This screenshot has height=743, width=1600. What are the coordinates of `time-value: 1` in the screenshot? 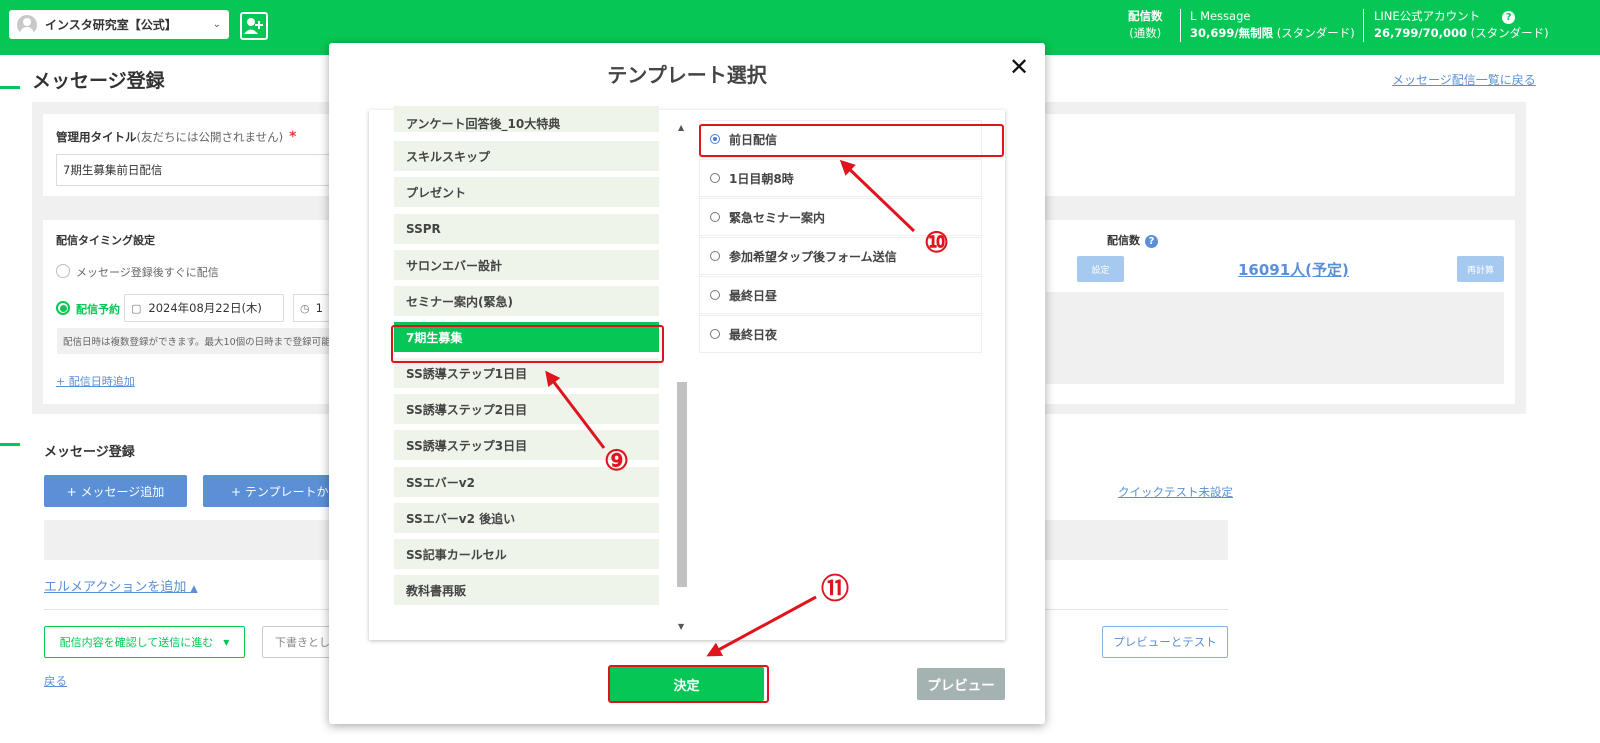 It's located at (319, 308).